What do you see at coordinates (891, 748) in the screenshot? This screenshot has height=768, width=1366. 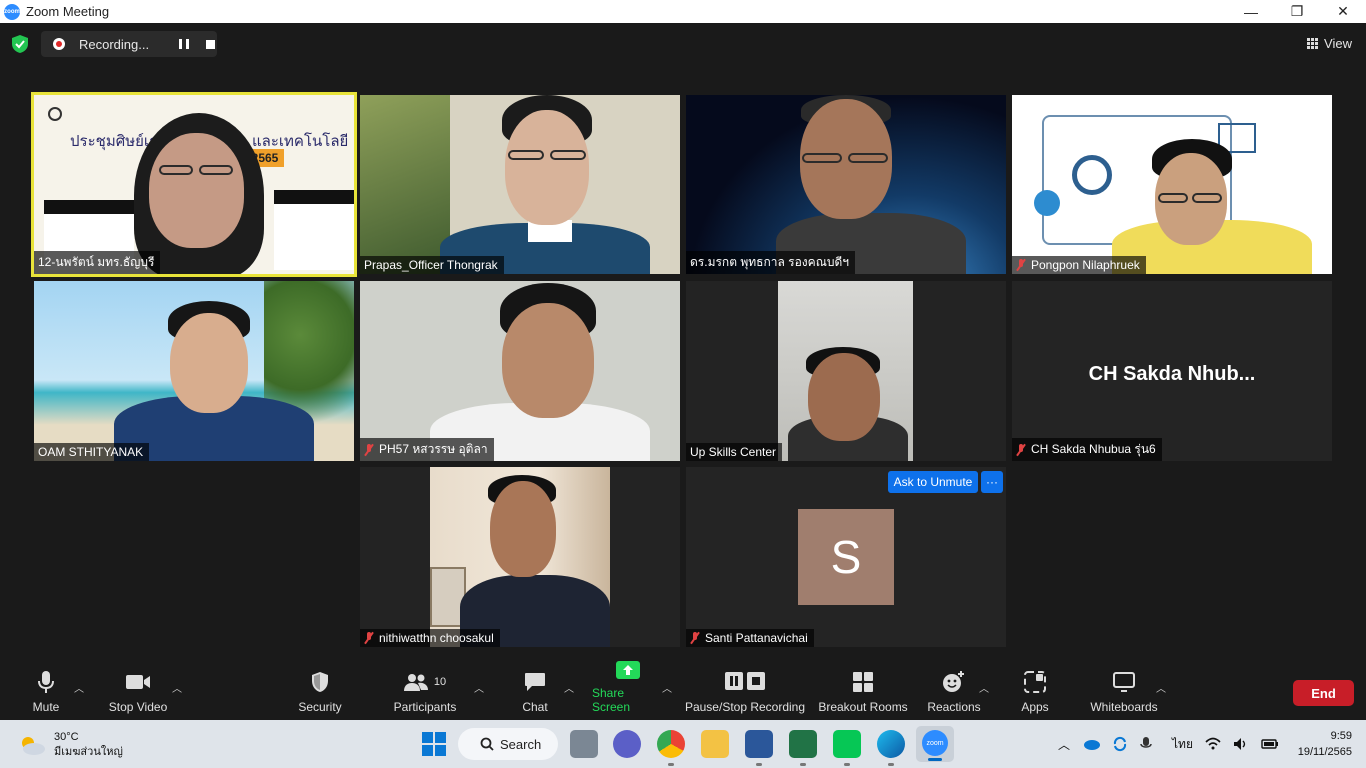 I see `edge-icon` at bounding box center [891, 748].